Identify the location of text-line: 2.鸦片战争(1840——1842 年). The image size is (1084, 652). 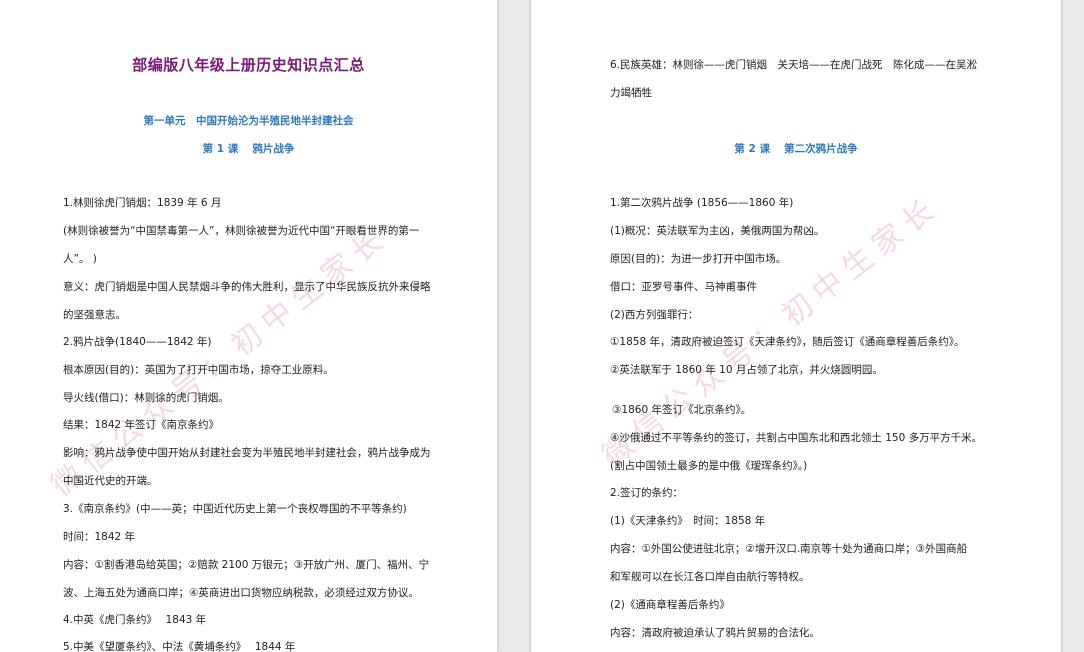
(137, 342).